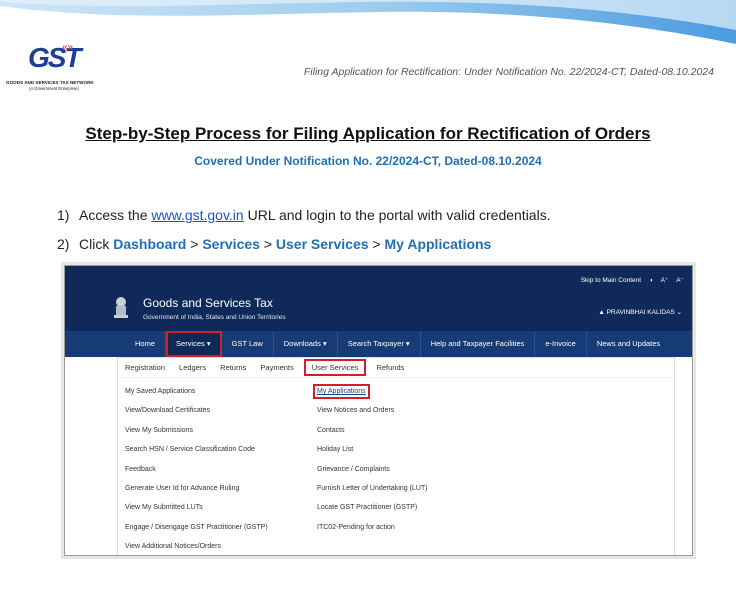 The height and width of the screenshot is (589, 736). Describe the element at coordinates (196, 449) in the screenshot. I see `link-search-hsn: Search HSN / Service Classification Code` at that location.